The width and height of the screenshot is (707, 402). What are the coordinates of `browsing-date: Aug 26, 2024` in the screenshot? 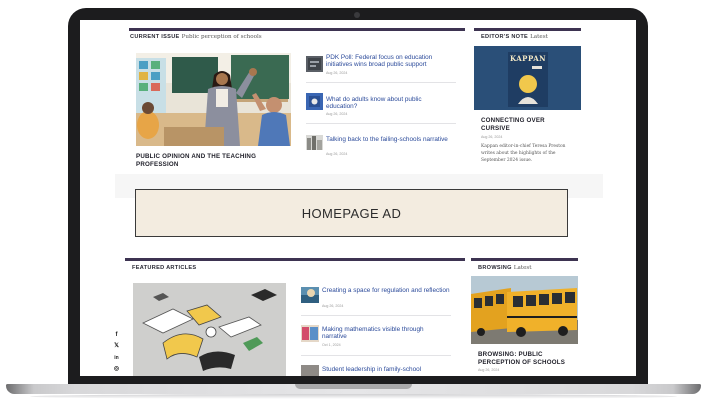 It's located at (489, 370).